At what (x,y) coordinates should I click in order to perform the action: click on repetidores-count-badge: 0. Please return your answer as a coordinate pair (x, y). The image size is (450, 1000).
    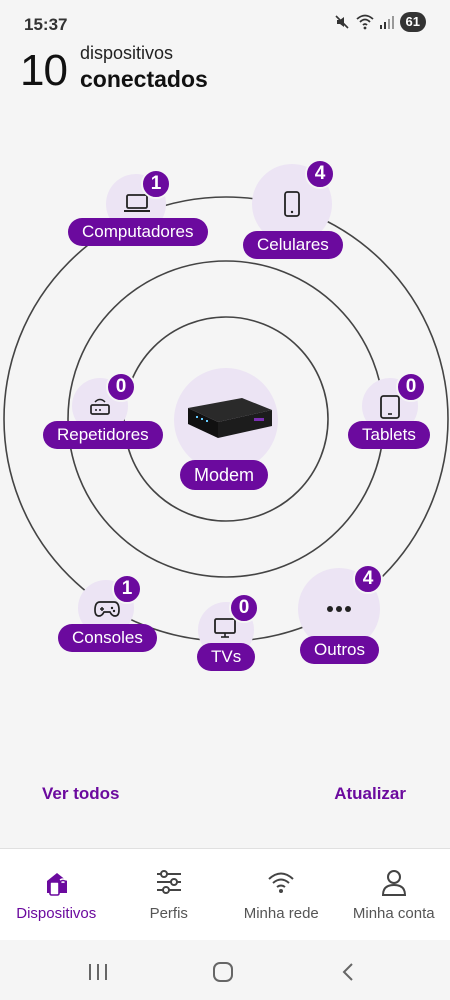
    Looking at the image, I should click on (121, 387).